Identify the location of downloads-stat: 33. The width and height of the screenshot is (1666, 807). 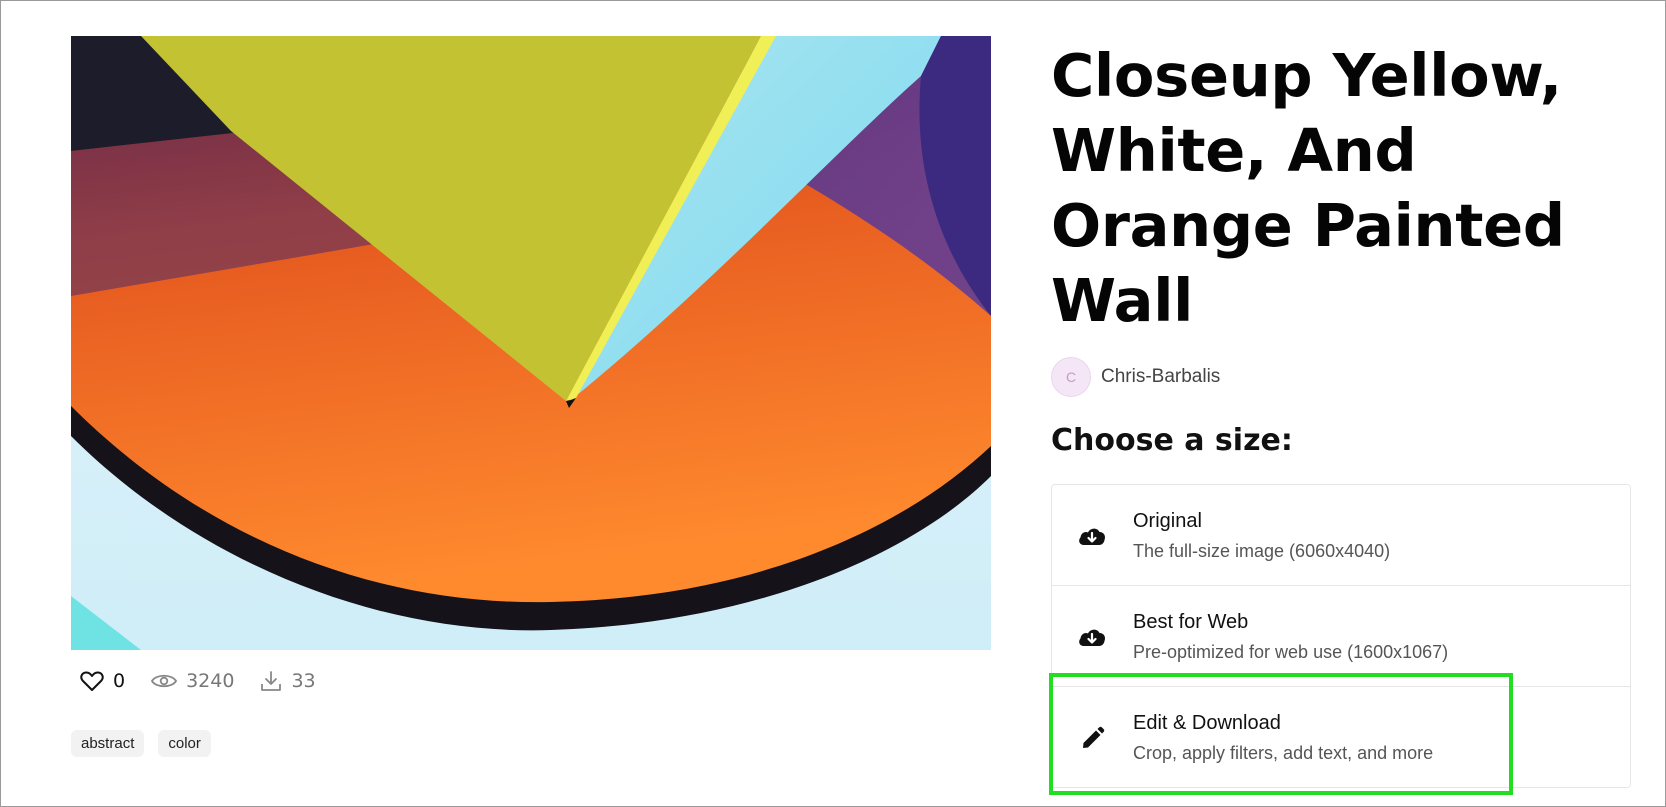
(288, 681).